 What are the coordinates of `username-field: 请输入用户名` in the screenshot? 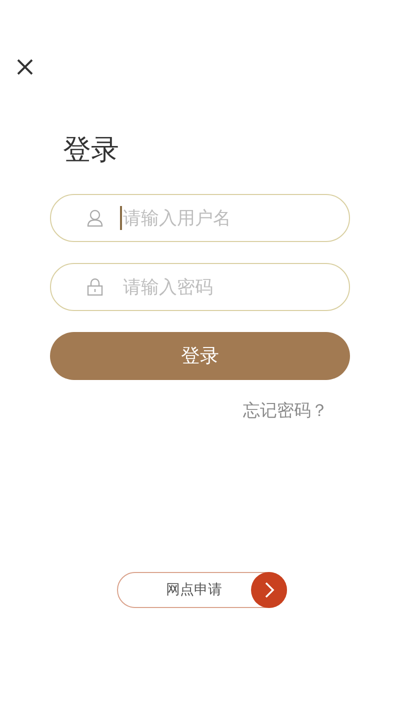 It's located at (200, 218).